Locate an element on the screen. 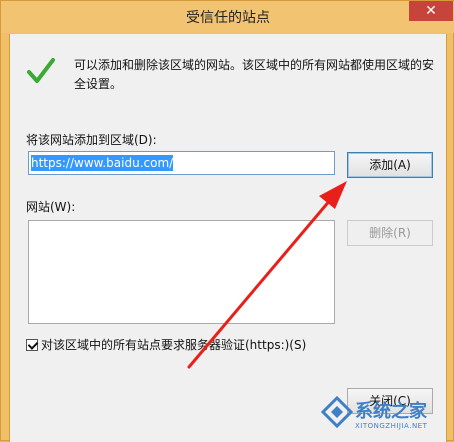 Image resolution: width=454 pixels, height=442 pixels. watermark-subtext: XITONGZHIJIA.NET is located at coordinates (391, 426).